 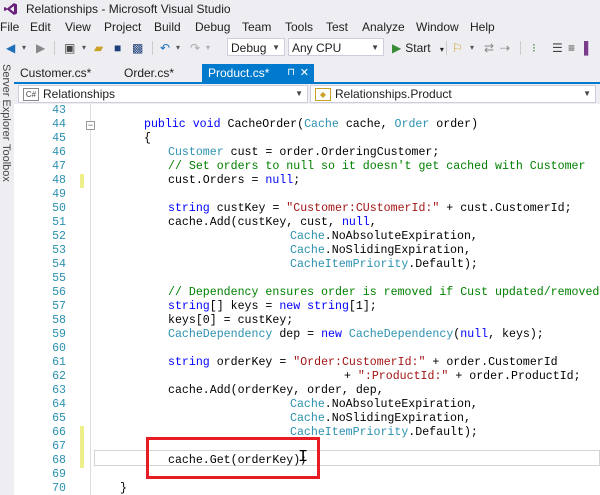 I want to click on menu-debug: Debug, so click(x=212, y=27).